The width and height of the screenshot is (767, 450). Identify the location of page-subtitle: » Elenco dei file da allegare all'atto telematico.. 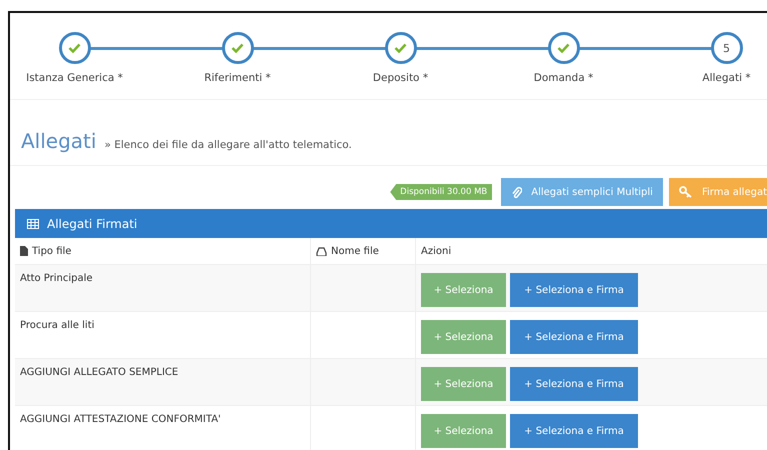
(228, 145).